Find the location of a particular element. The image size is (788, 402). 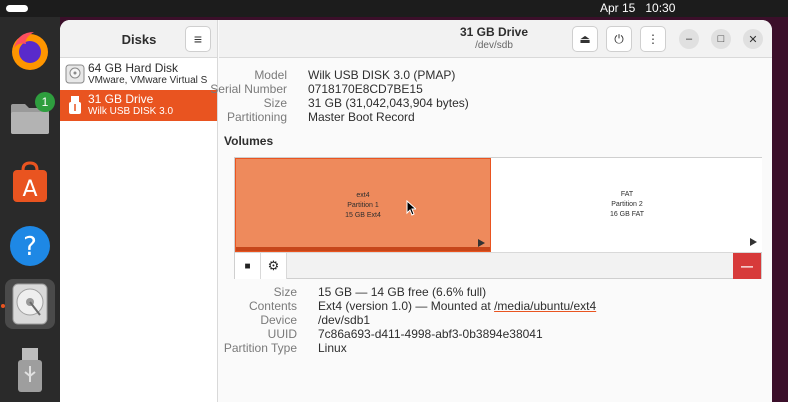

mouse-cursor-icon is located at coordinates (411, 208).